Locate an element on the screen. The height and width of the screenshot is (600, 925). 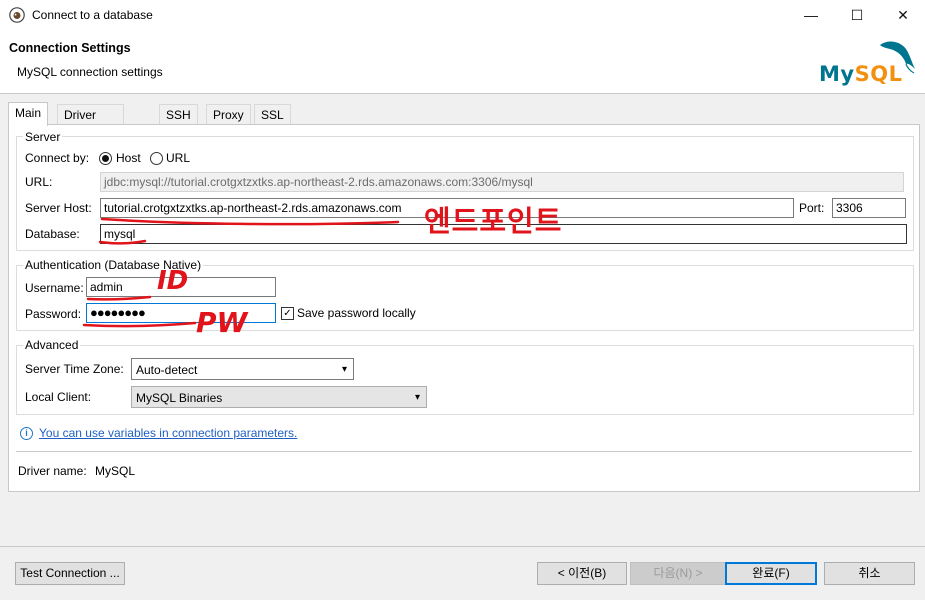
red-annotation-strokes is located at coordinates (241, 272).